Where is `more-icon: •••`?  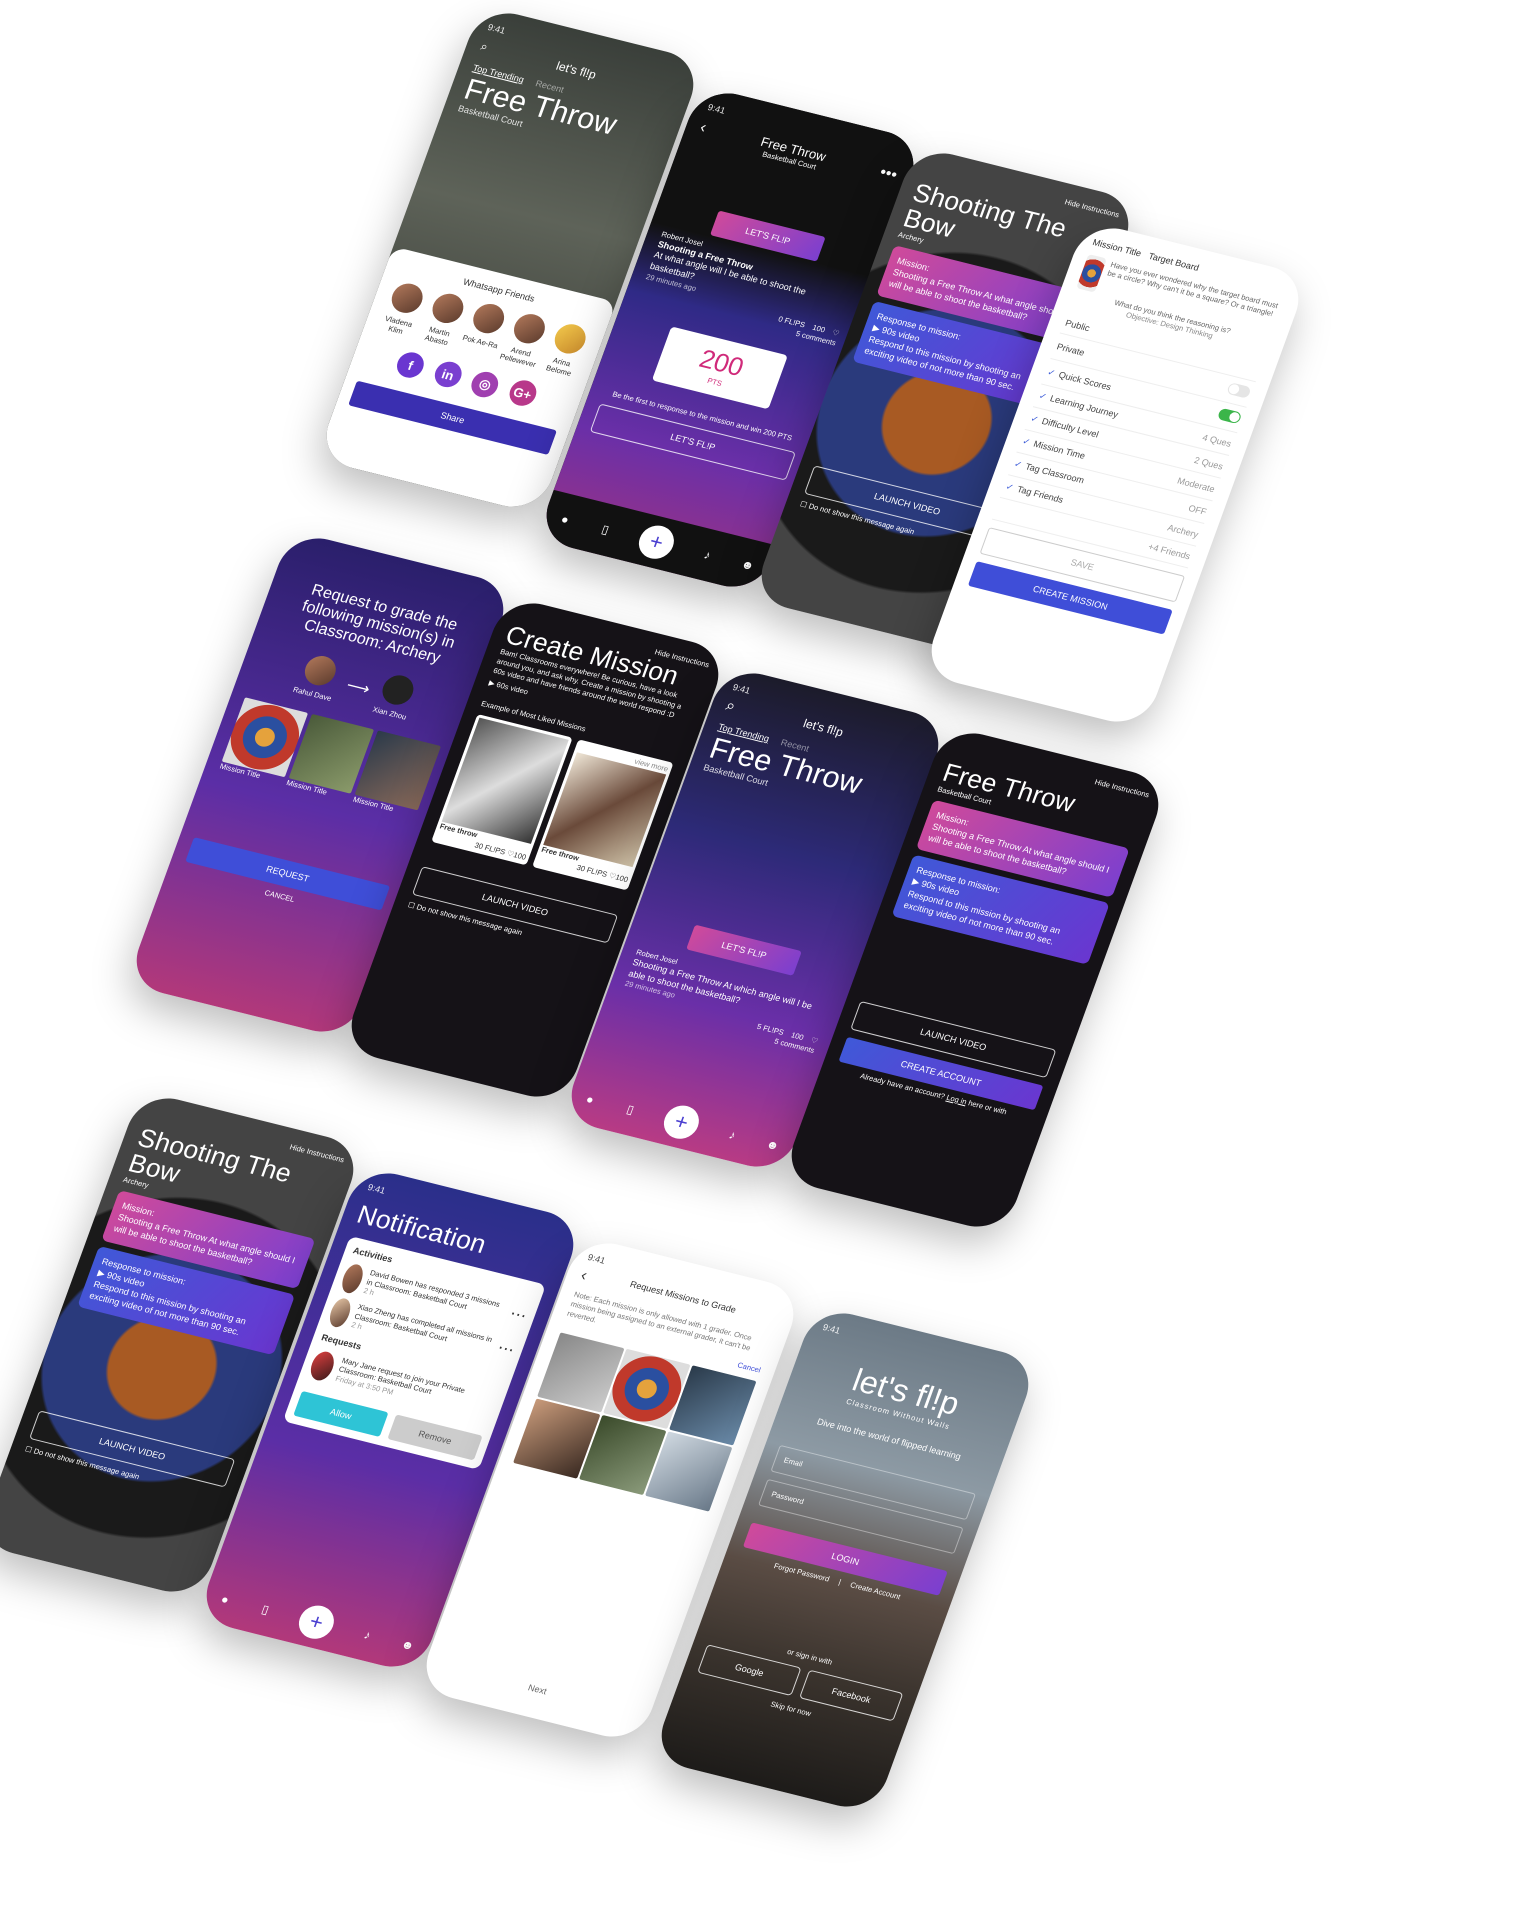 more-icon: ••• is located at coordinates (887, 177).